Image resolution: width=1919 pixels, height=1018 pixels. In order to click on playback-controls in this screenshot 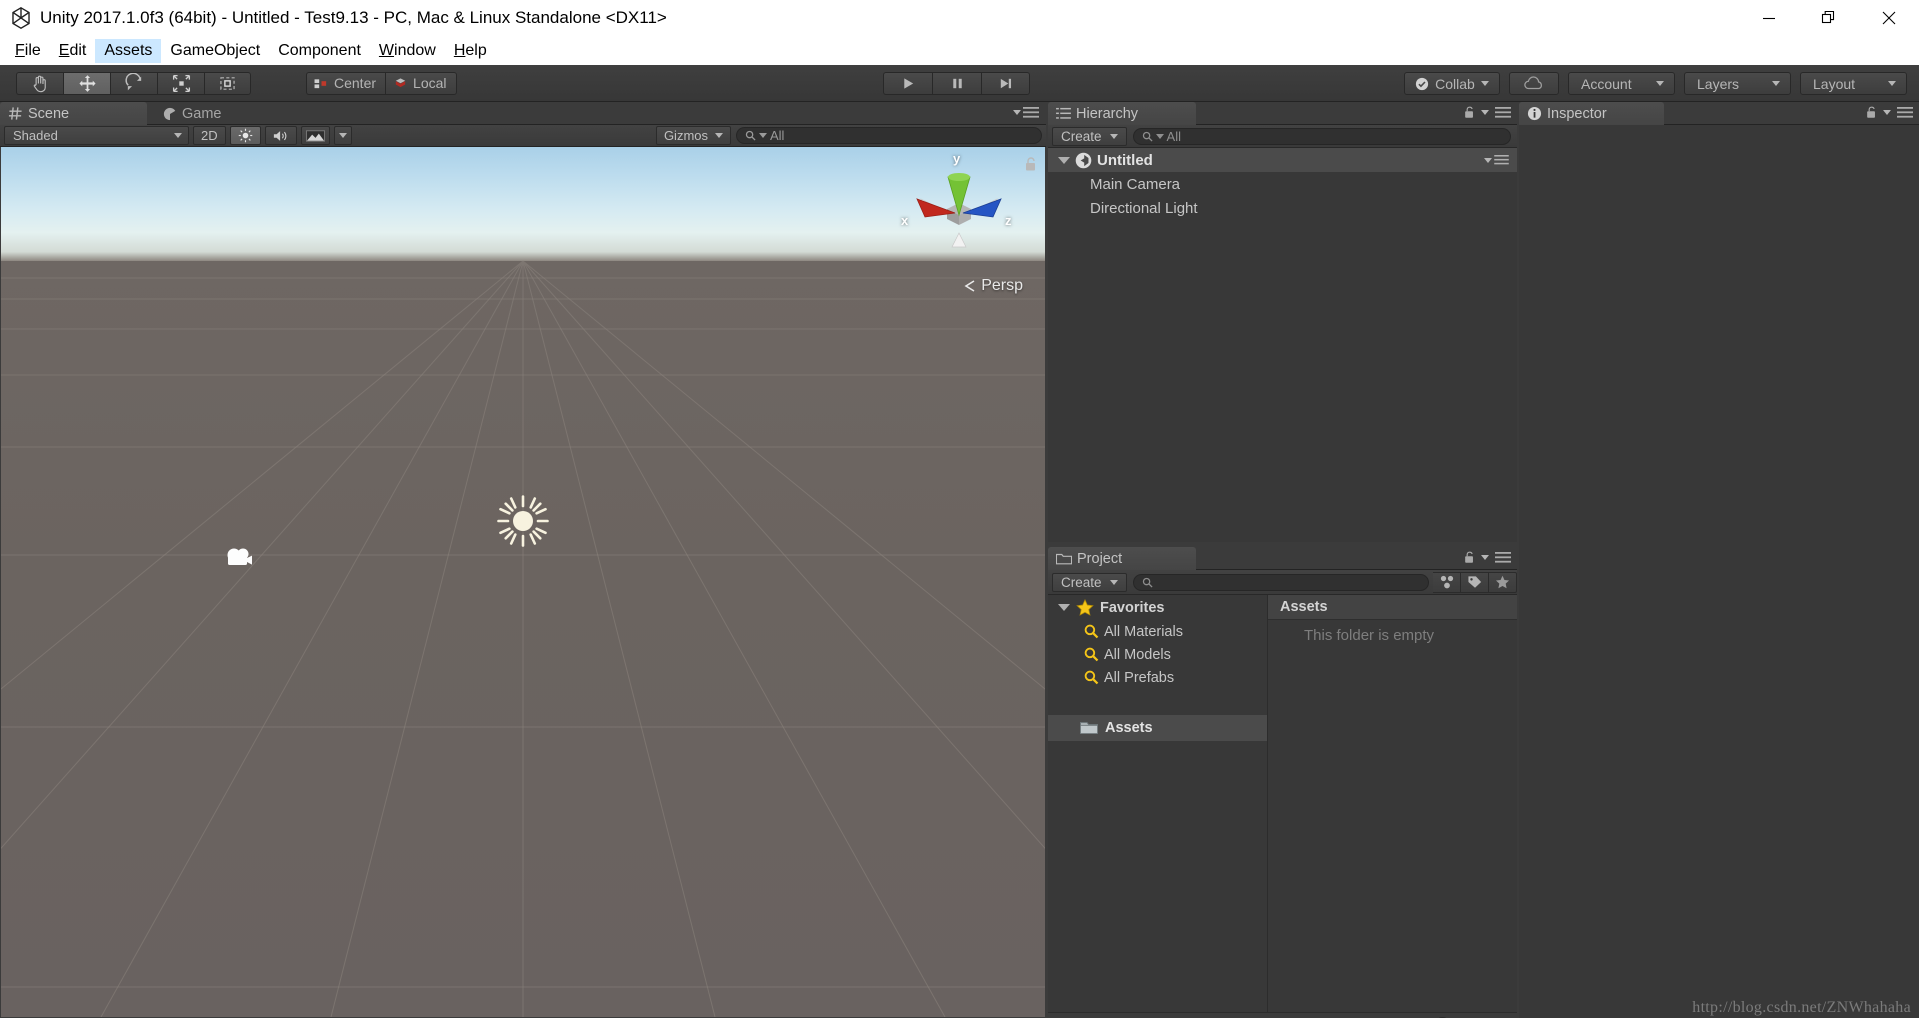, I will do `click(956, 83)`.